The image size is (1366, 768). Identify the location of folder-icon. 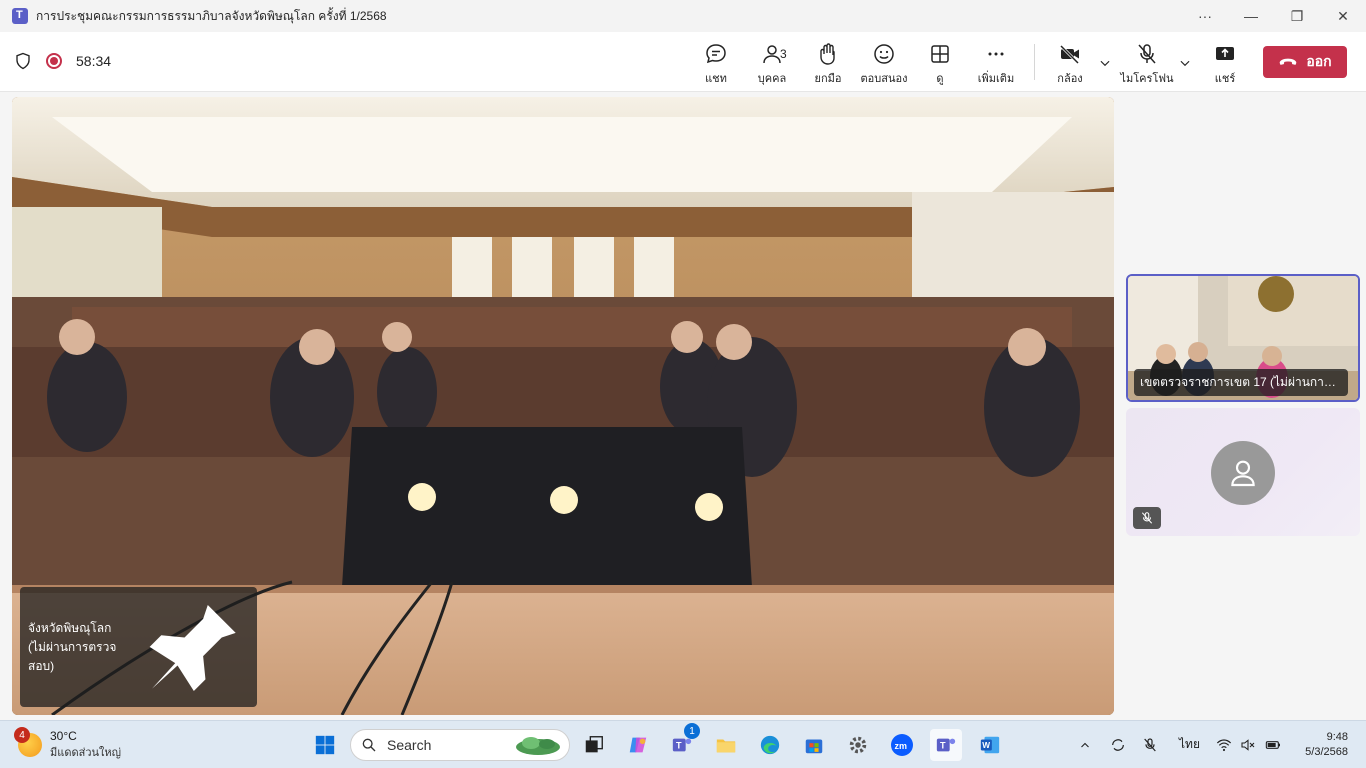
(726, 746).